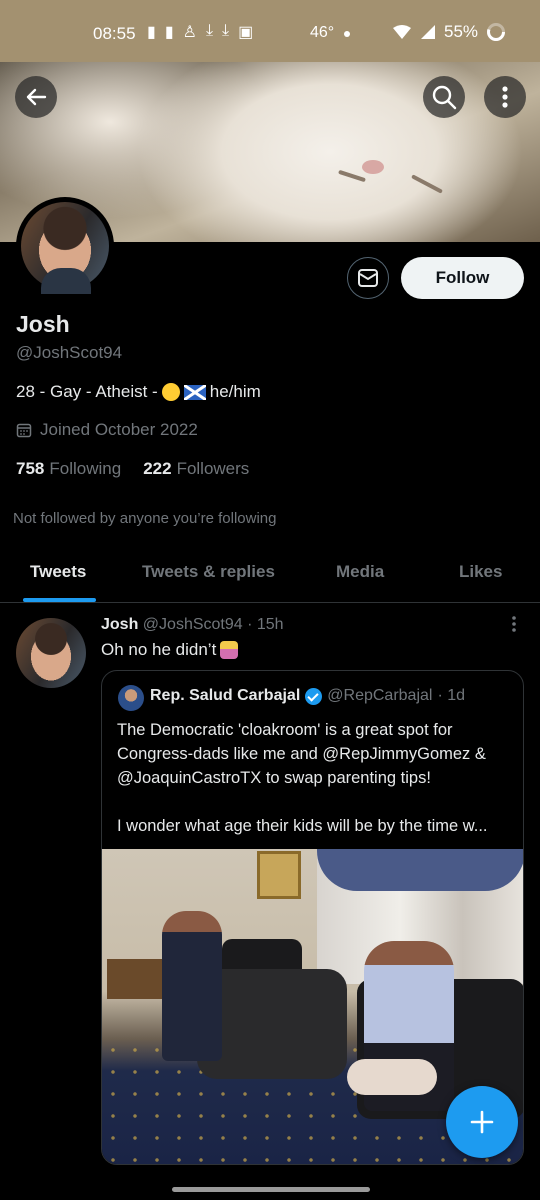  I want to click on wifi-icon, so click(402, 32).